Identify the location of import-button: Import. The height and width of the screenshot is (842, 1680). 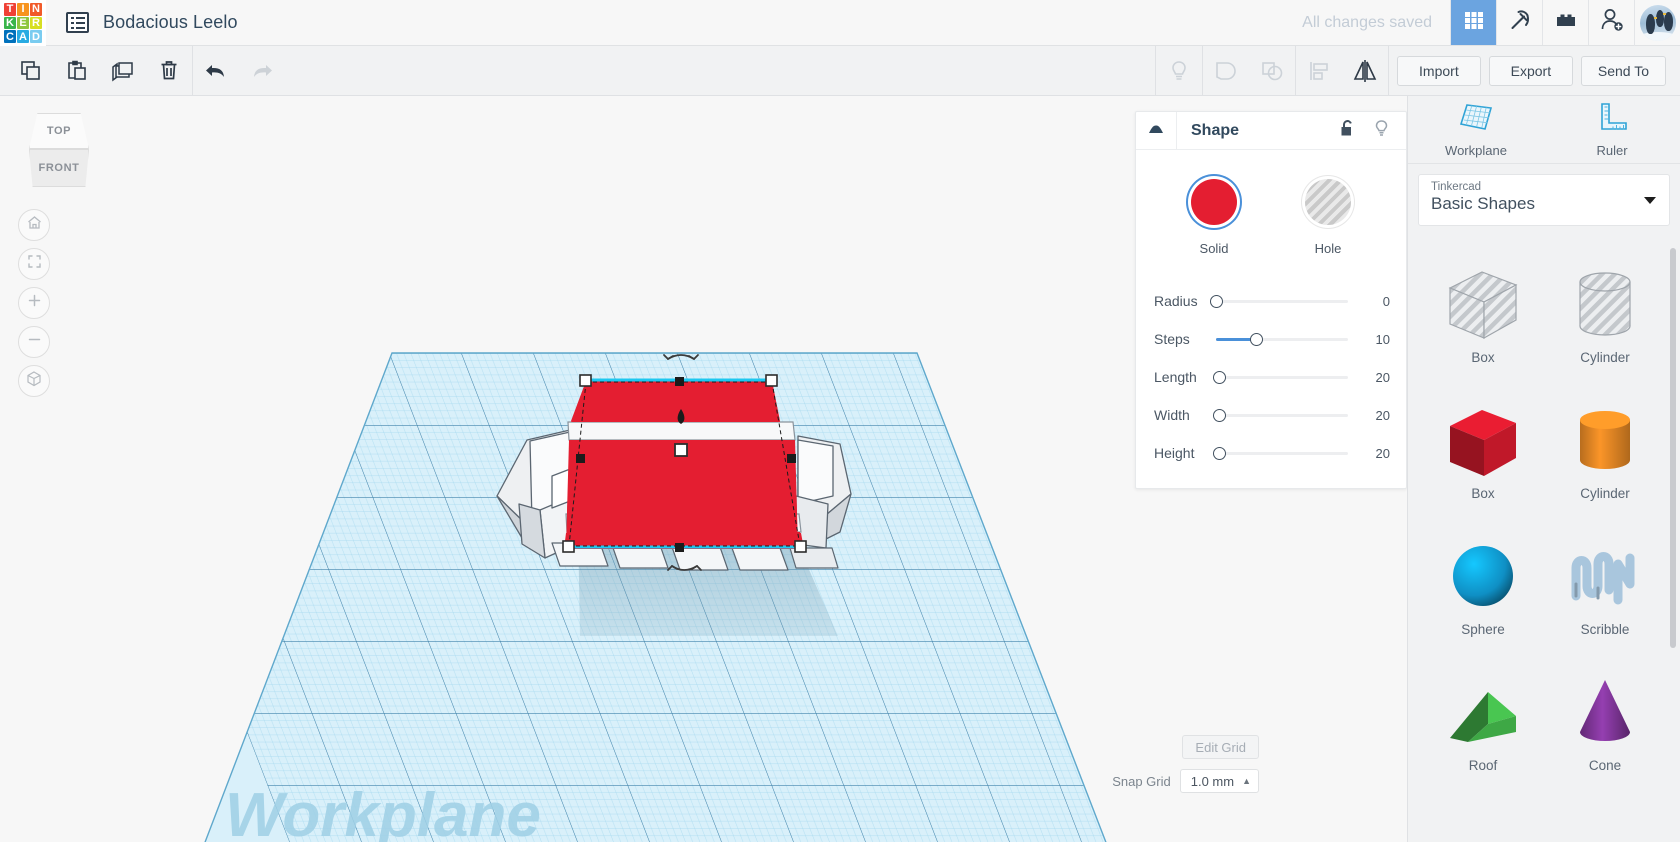
(1438, 70).